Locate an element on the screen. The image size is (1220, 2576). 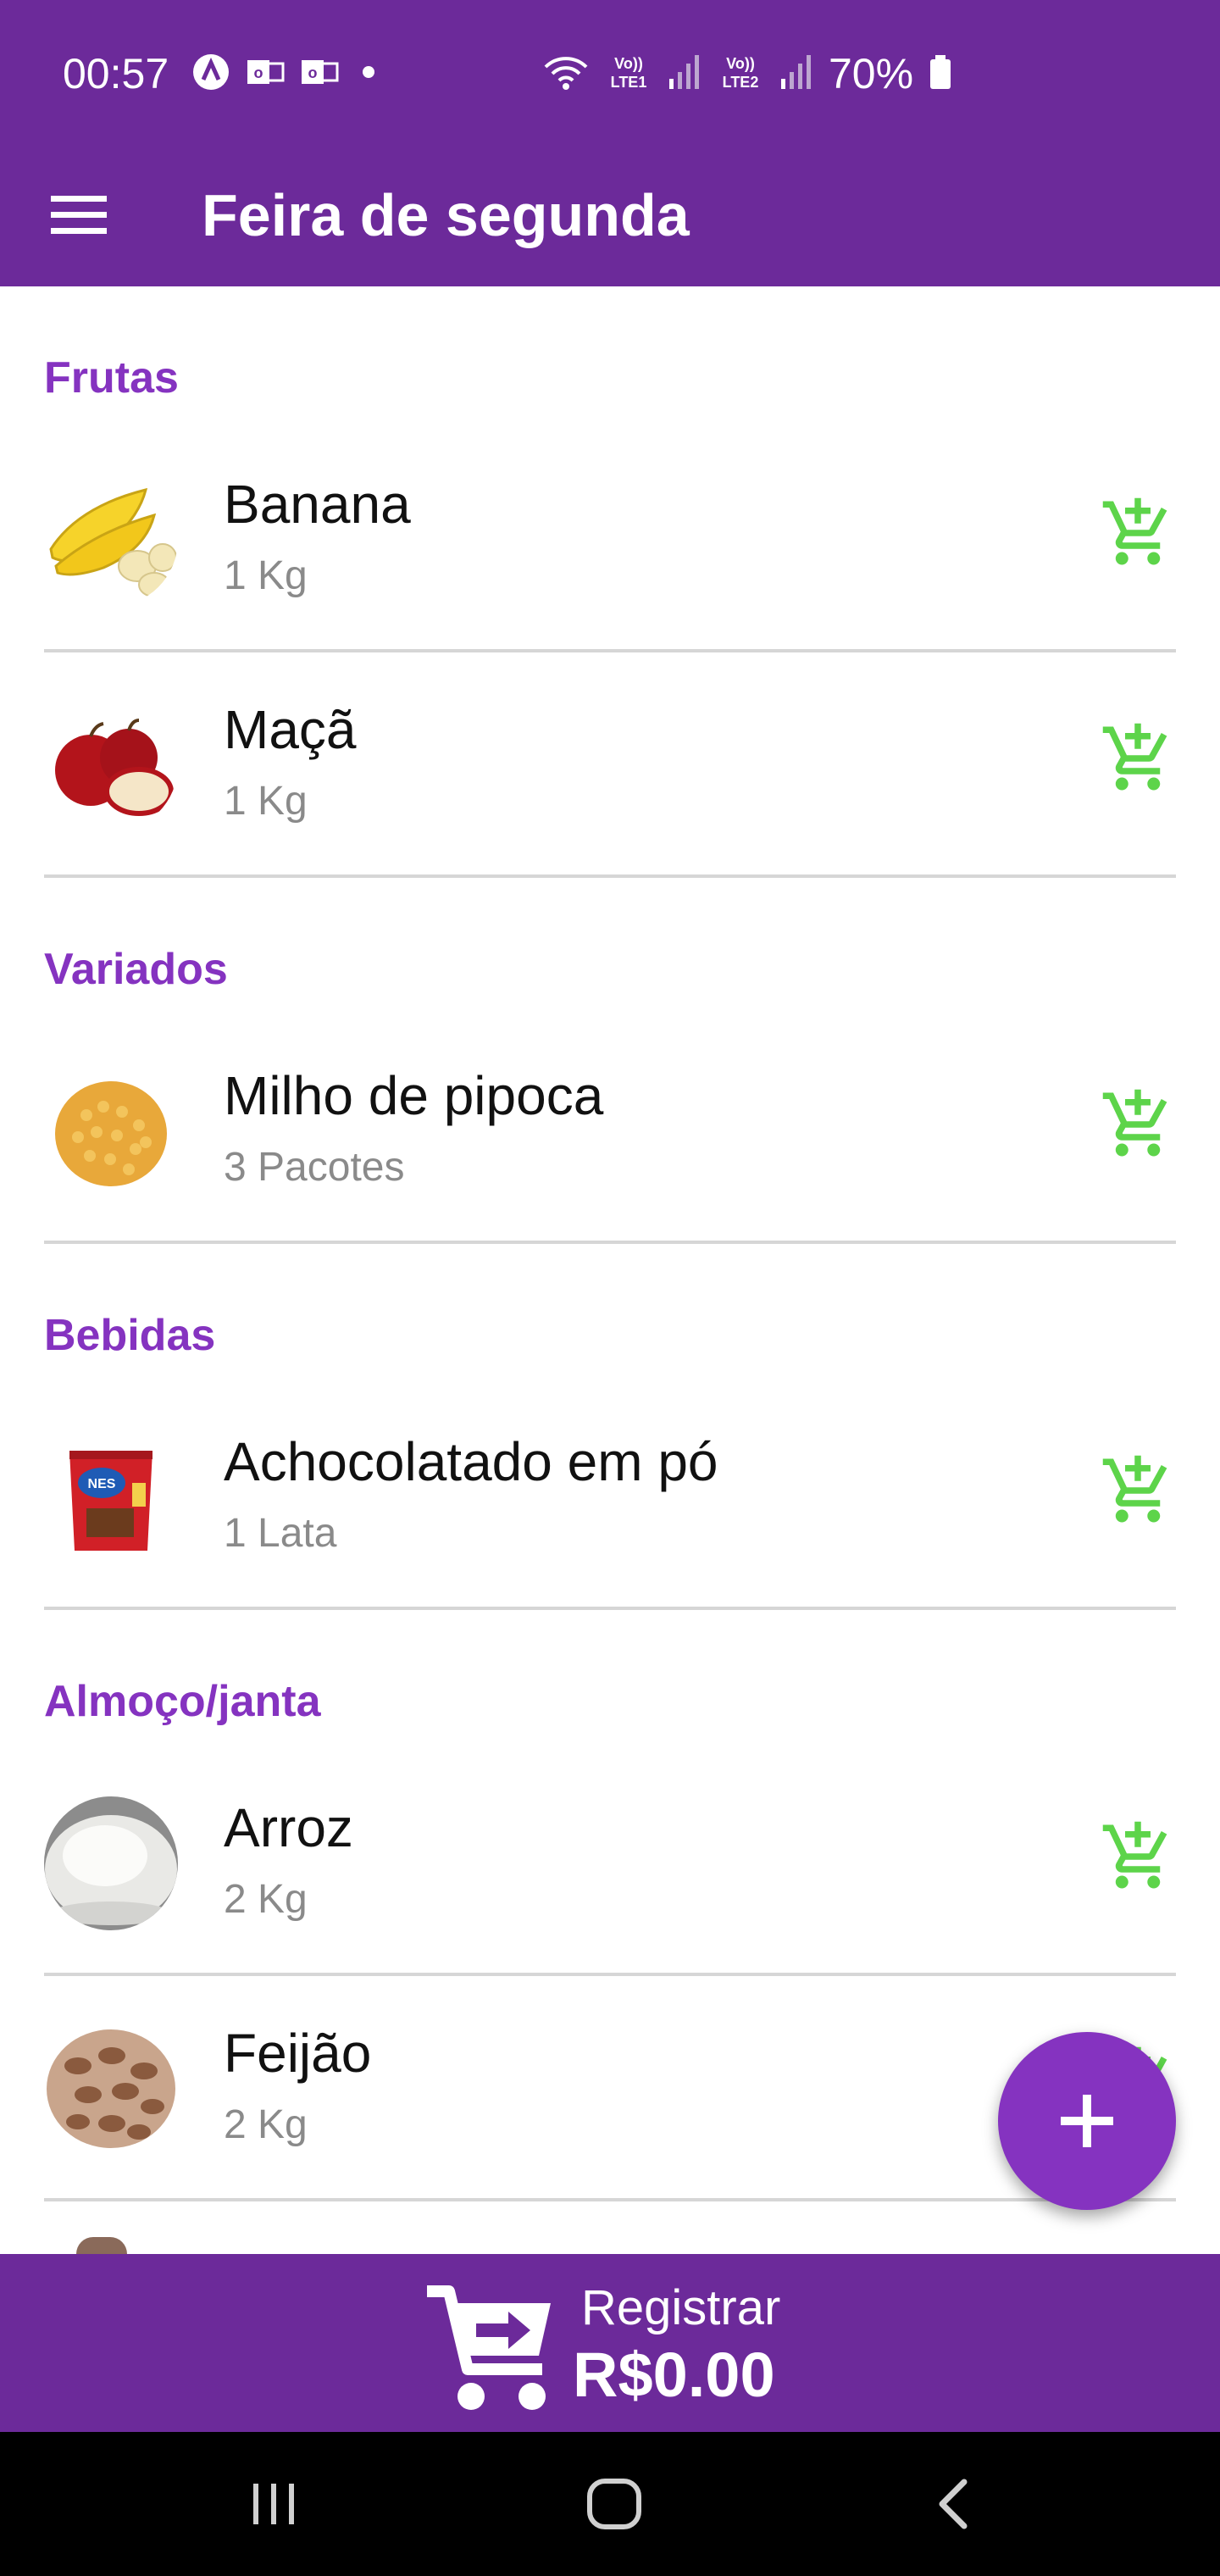
list-item: Maçã 1 Kg is located at coordinates (610, 765).